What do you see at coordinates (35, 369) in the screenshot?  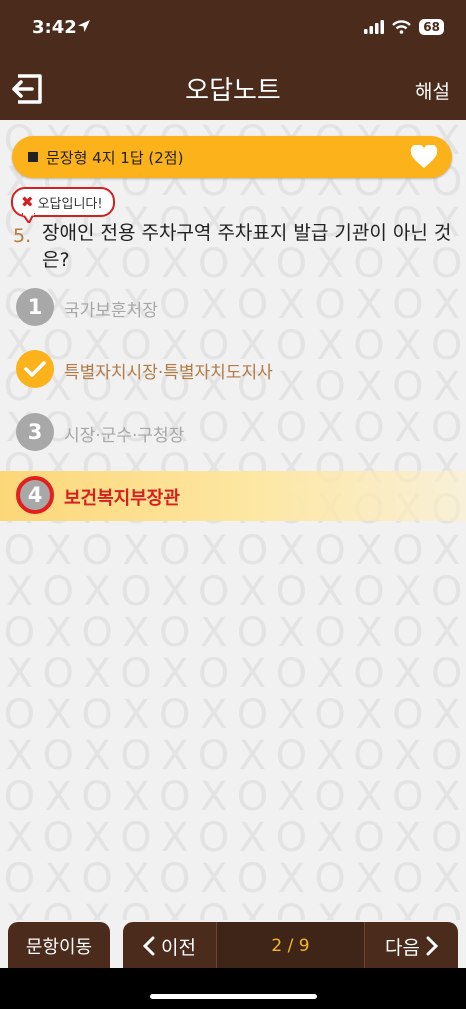 I see `checkmark-icon` at bounding box center [35, 369].